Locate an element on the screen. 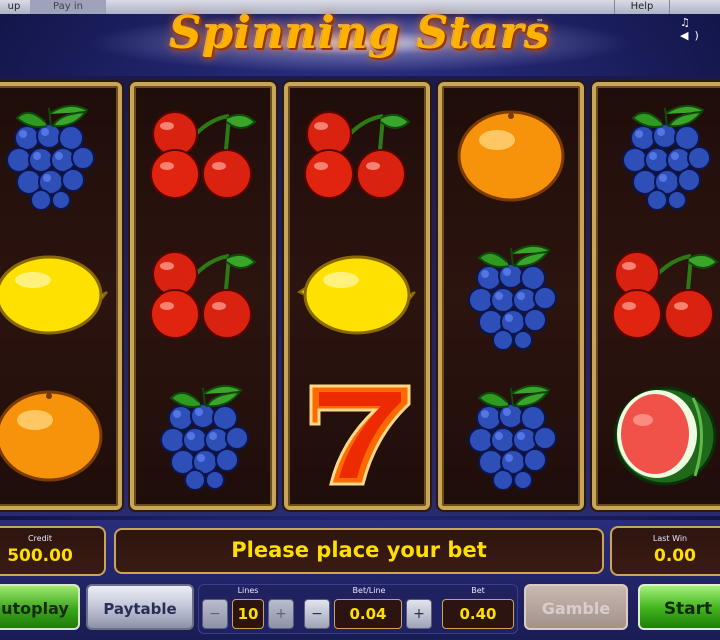  autoplay-button: utoplay is located at coordinates (40, 607).